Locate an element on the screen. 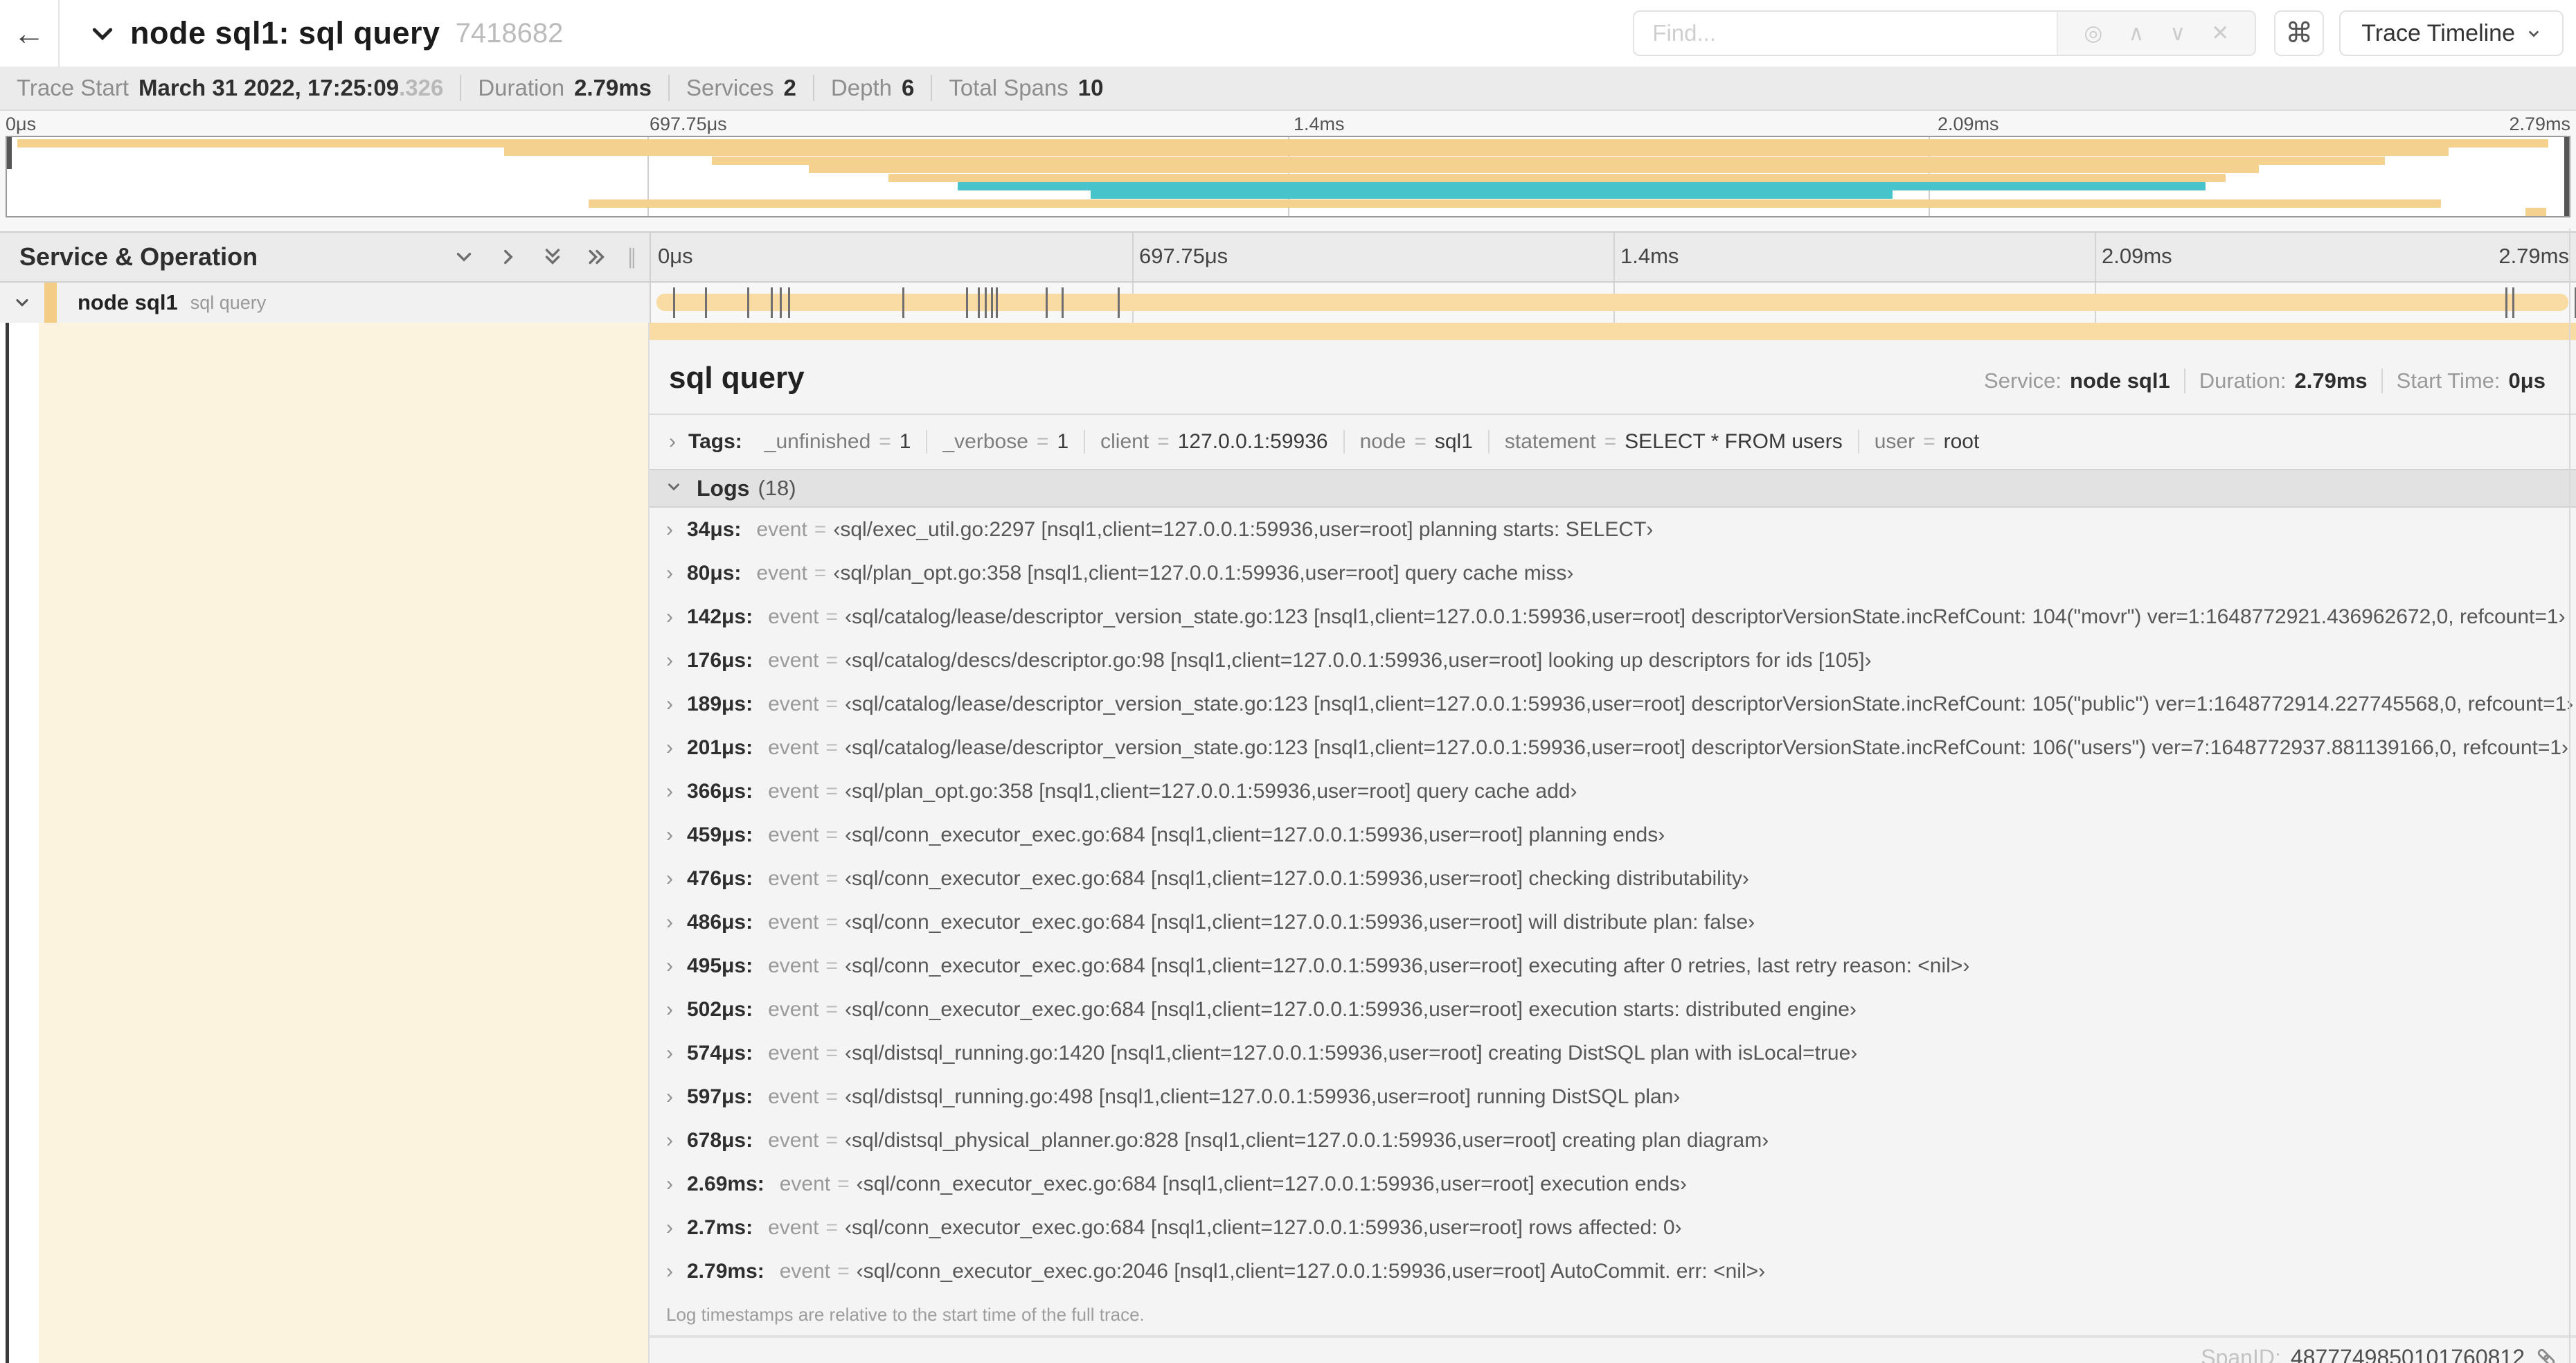 The image size is (2576, 1363). find-icon-strip: ◎ ∧ ∨ ✕ is located at coordinates (2156, 33).